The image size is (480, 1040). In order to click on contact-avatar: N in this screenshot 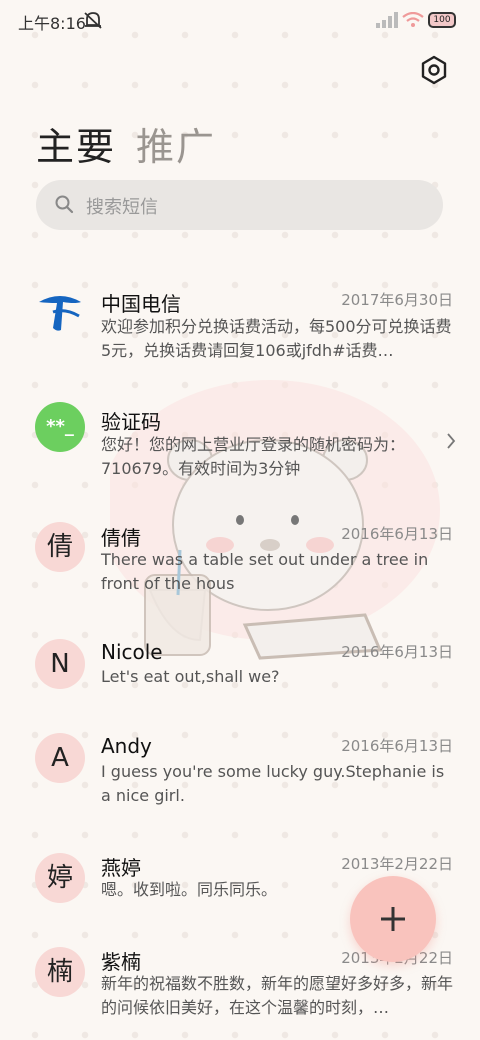, I will do `click(60, 664)`.